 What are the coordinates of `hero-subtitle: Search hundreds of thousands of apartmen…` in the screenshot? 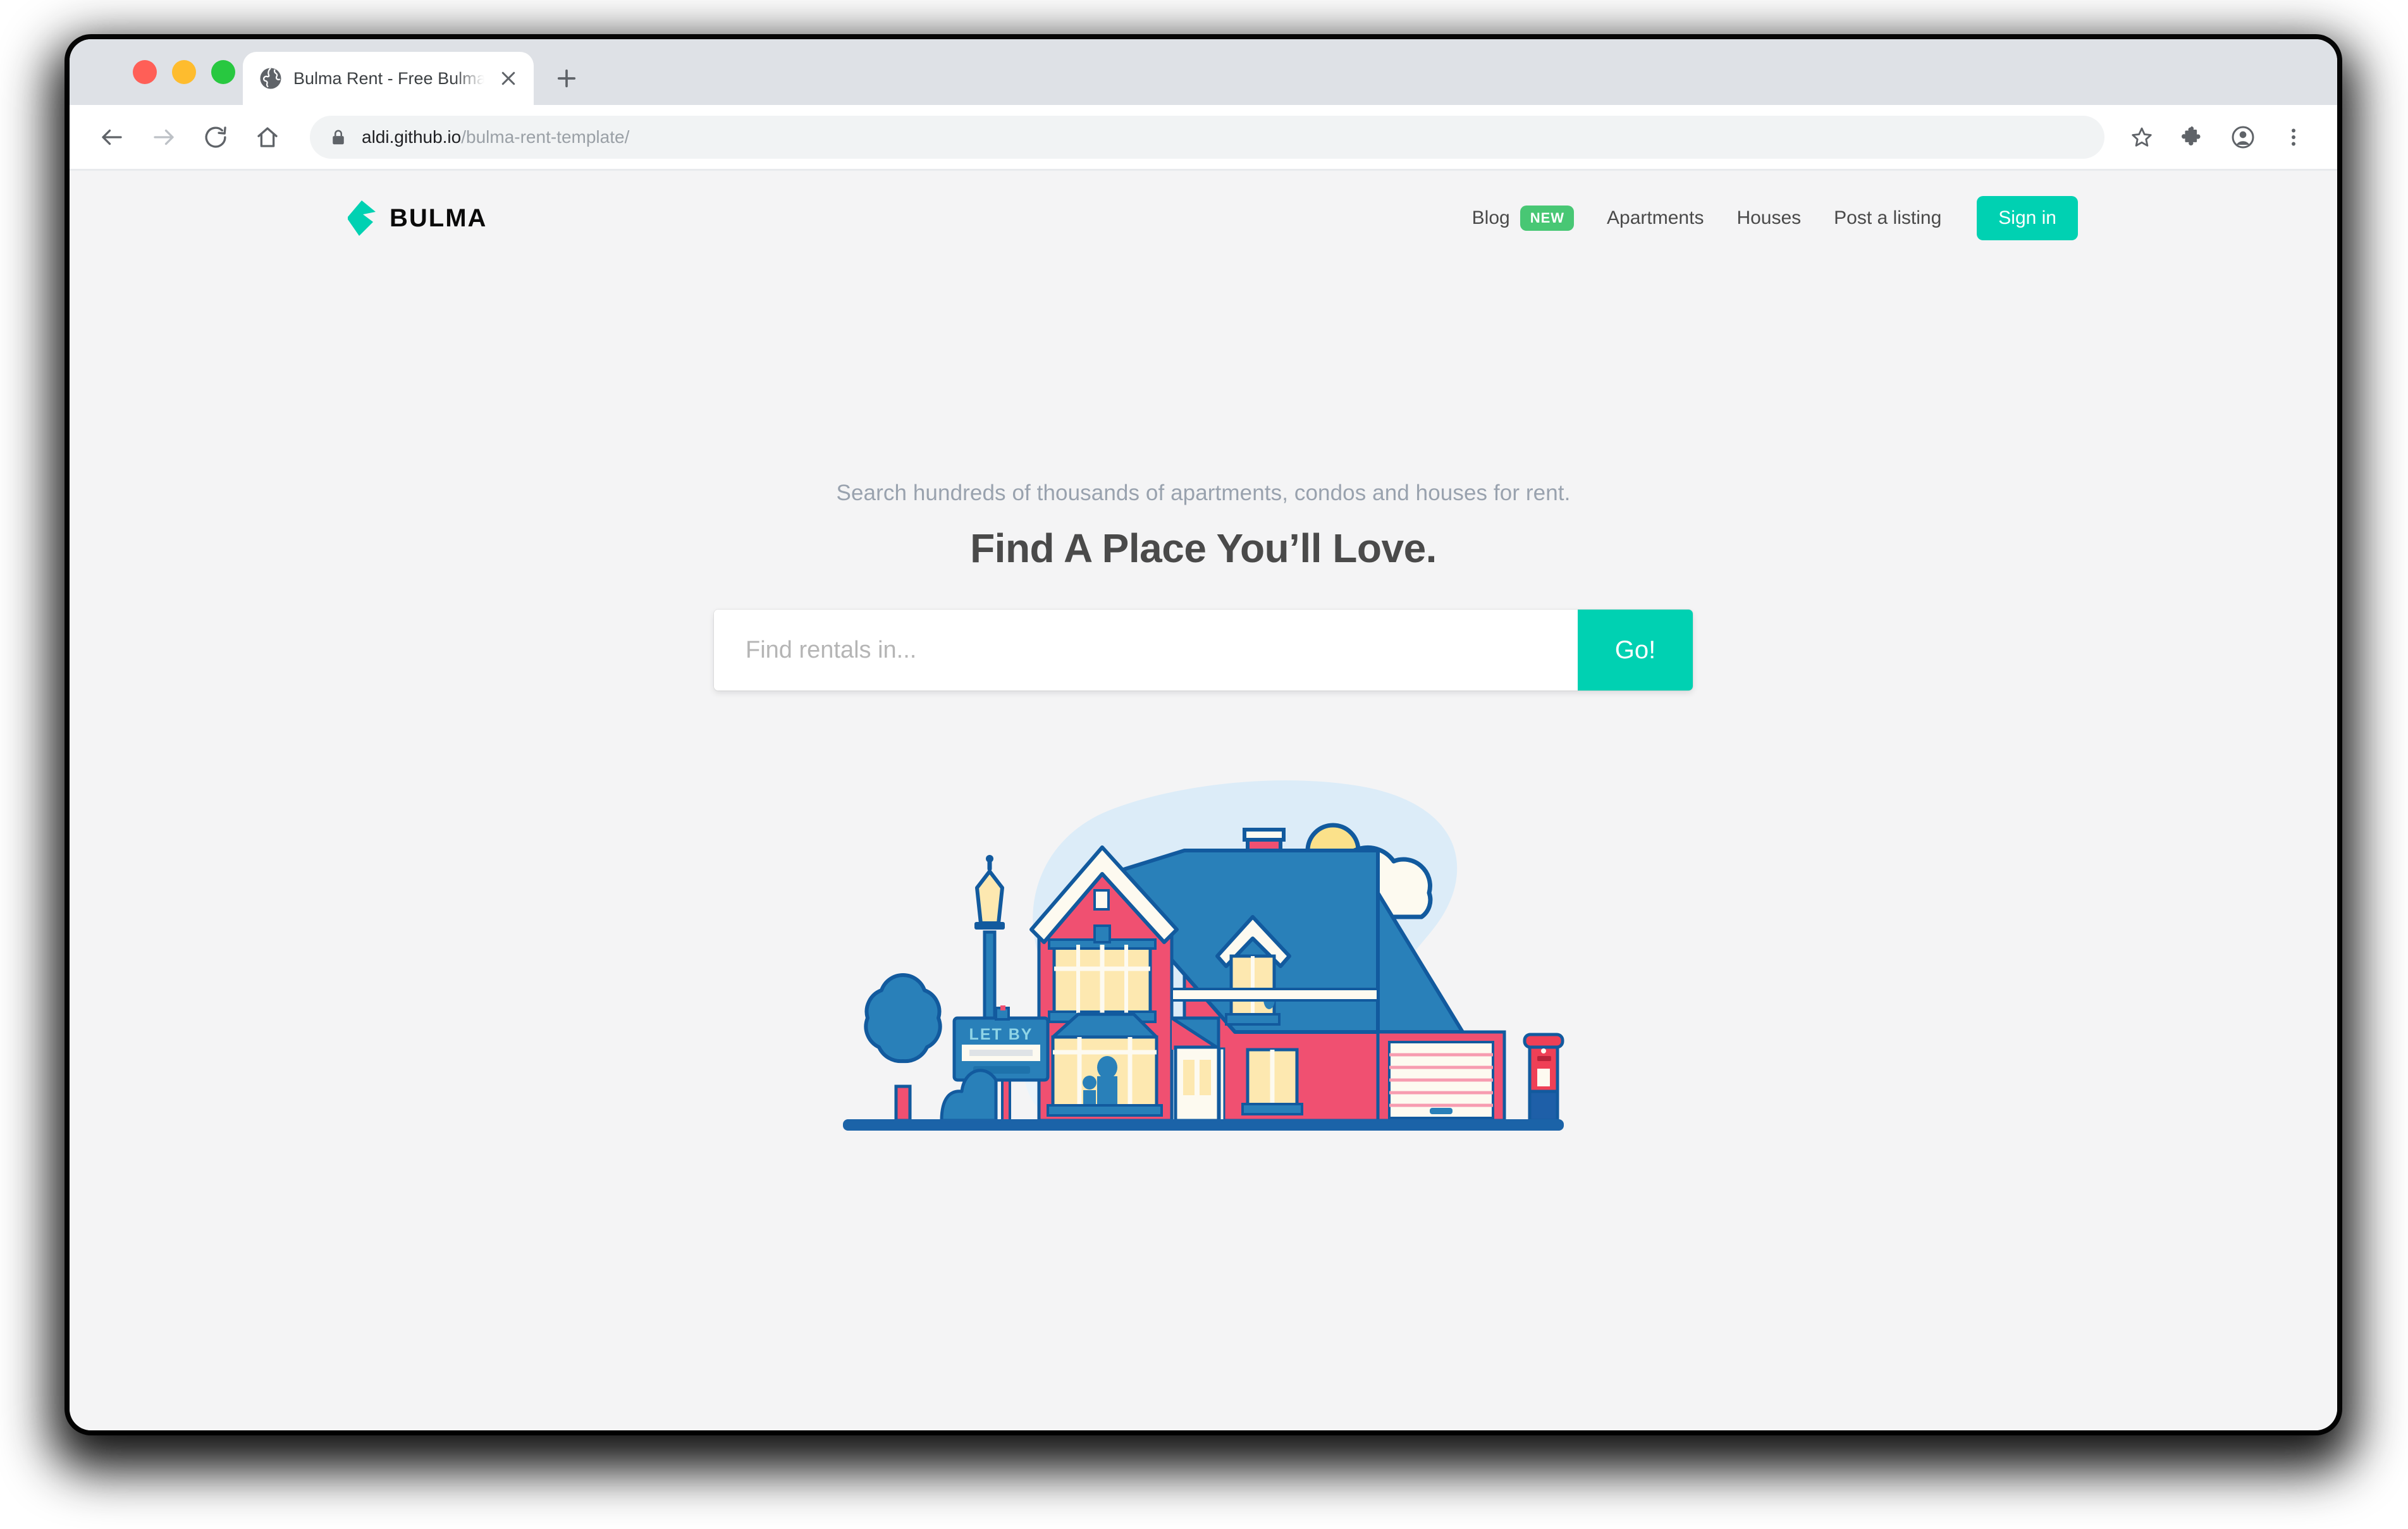 It's located at (1203, 493).